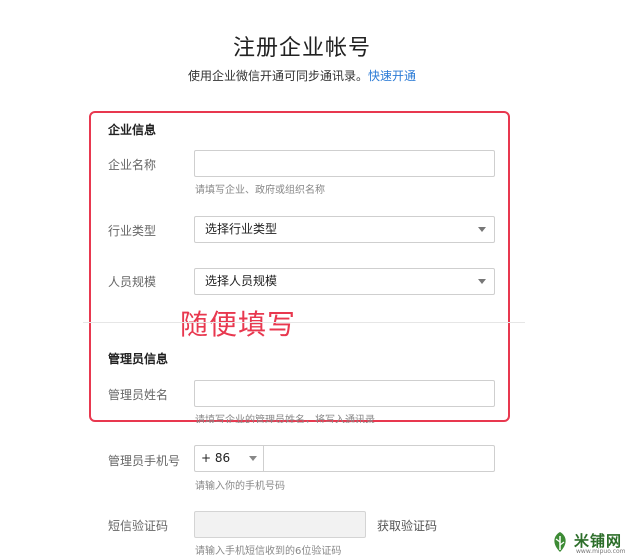 The image size is (640, 560). What do you see at coordinates (216, 458) in the screenshot?
I see `country-code-value: + 86` at bounding box center [216, 458].